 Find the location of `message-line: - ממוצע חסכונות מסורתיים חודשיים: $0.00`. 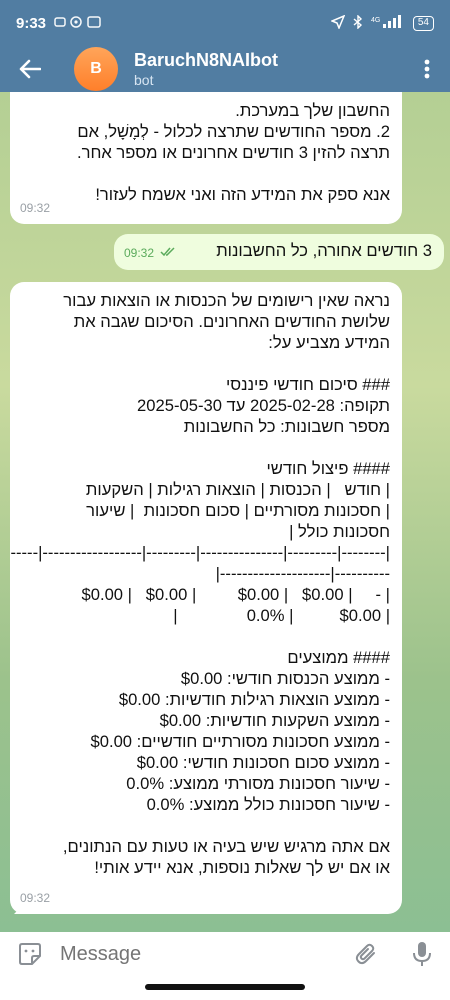

message-line: - ממוצע חסכונות מסורתיים חודשיים: $0.00 is located at coordinates (240, 741).